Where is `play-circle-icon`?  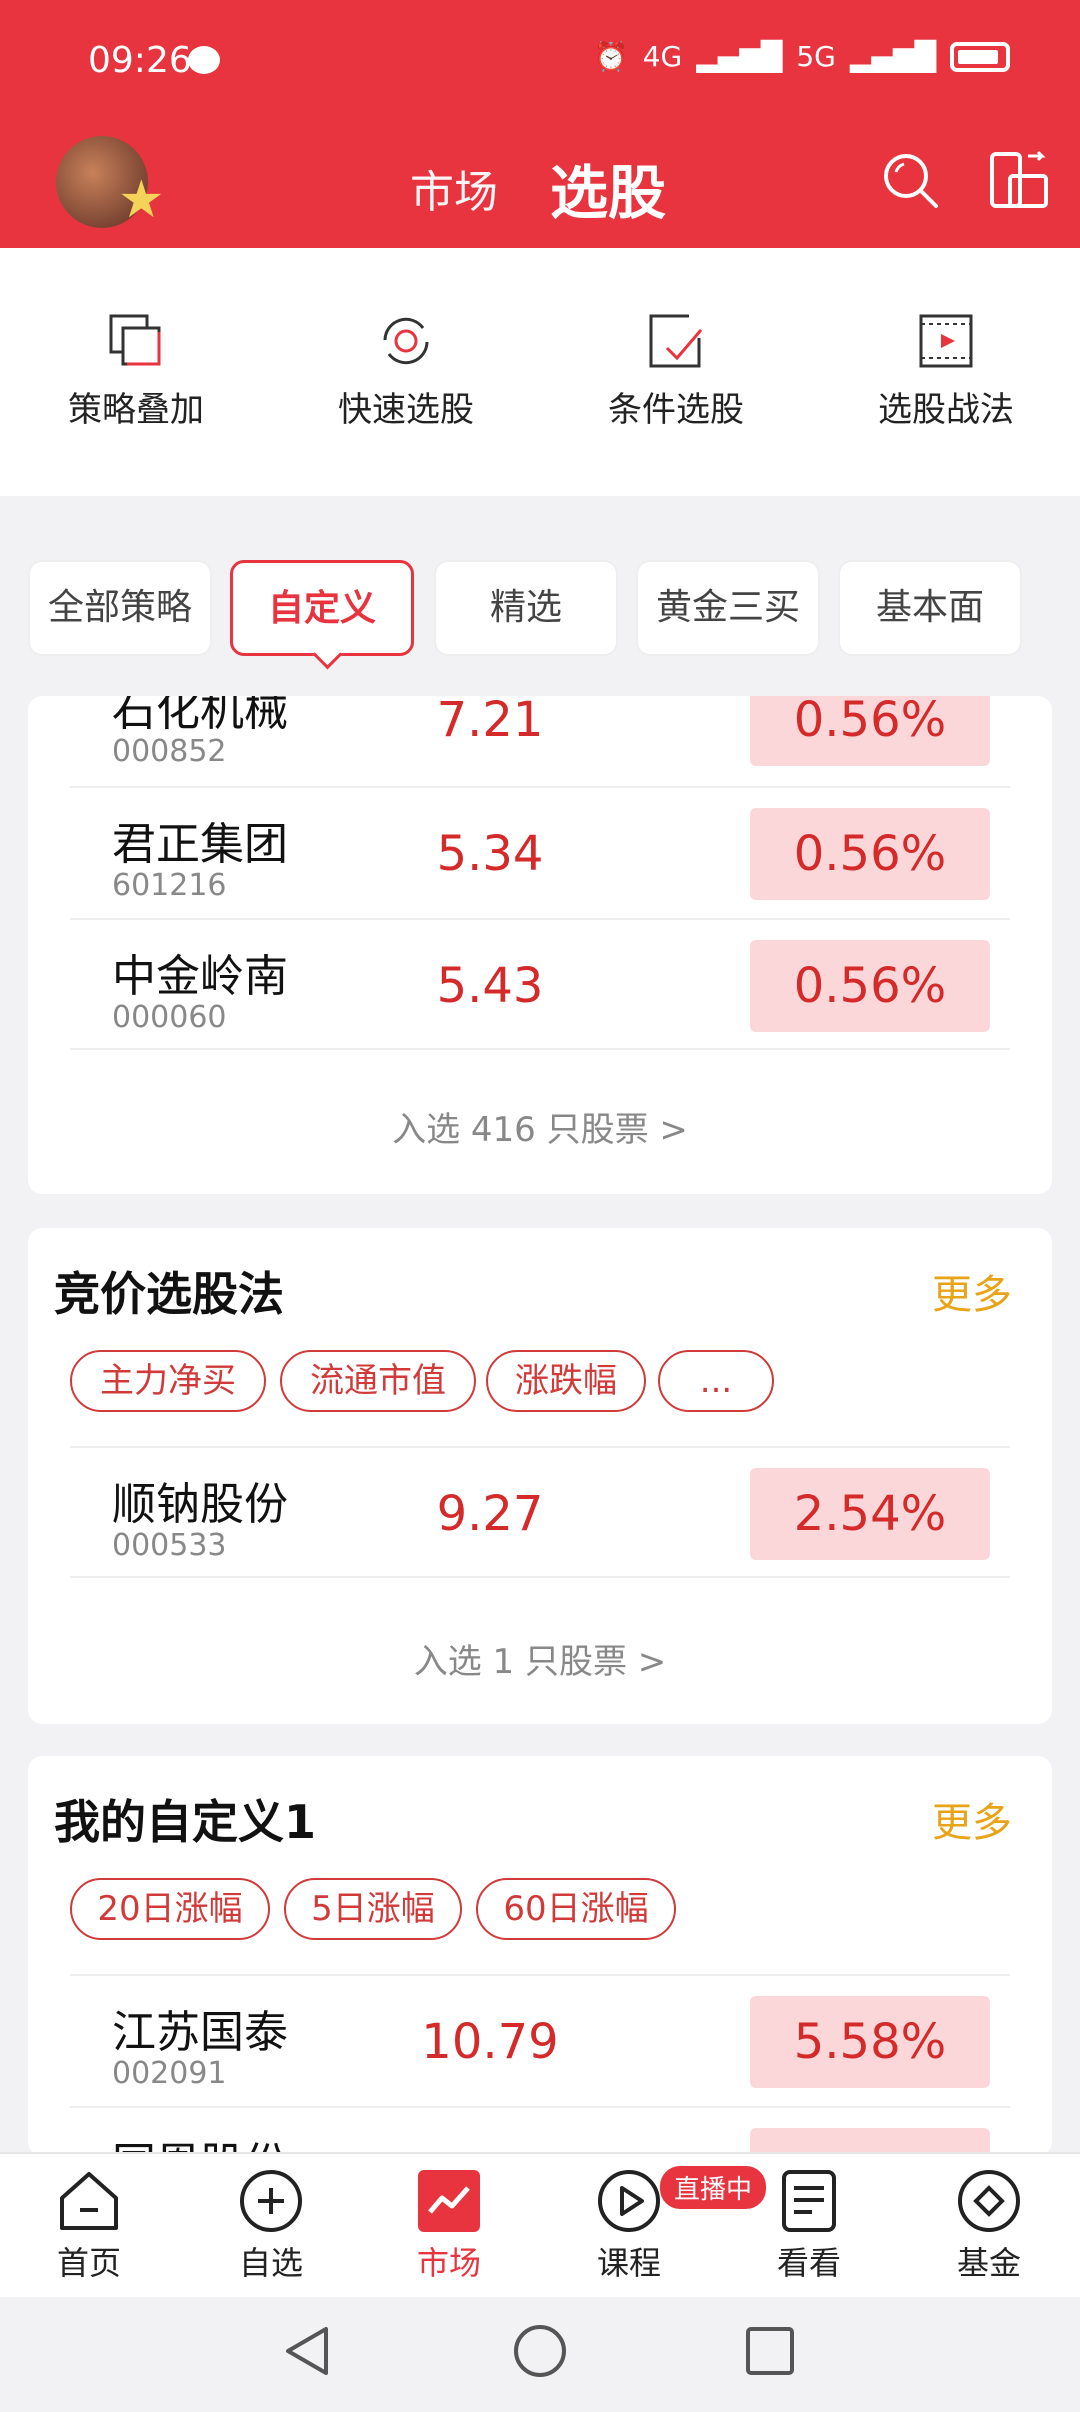 play-circle-icon is located at coordinates (629, 2201).